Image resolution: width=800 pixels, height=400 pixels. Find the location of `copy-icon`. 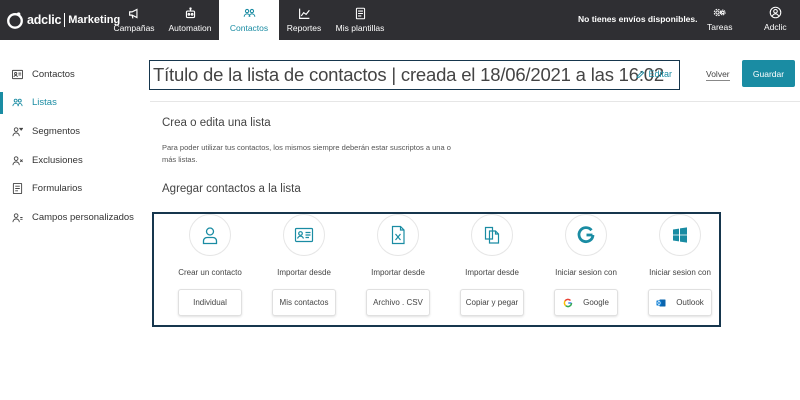

copy-icon is located at coordinates (492, 235).